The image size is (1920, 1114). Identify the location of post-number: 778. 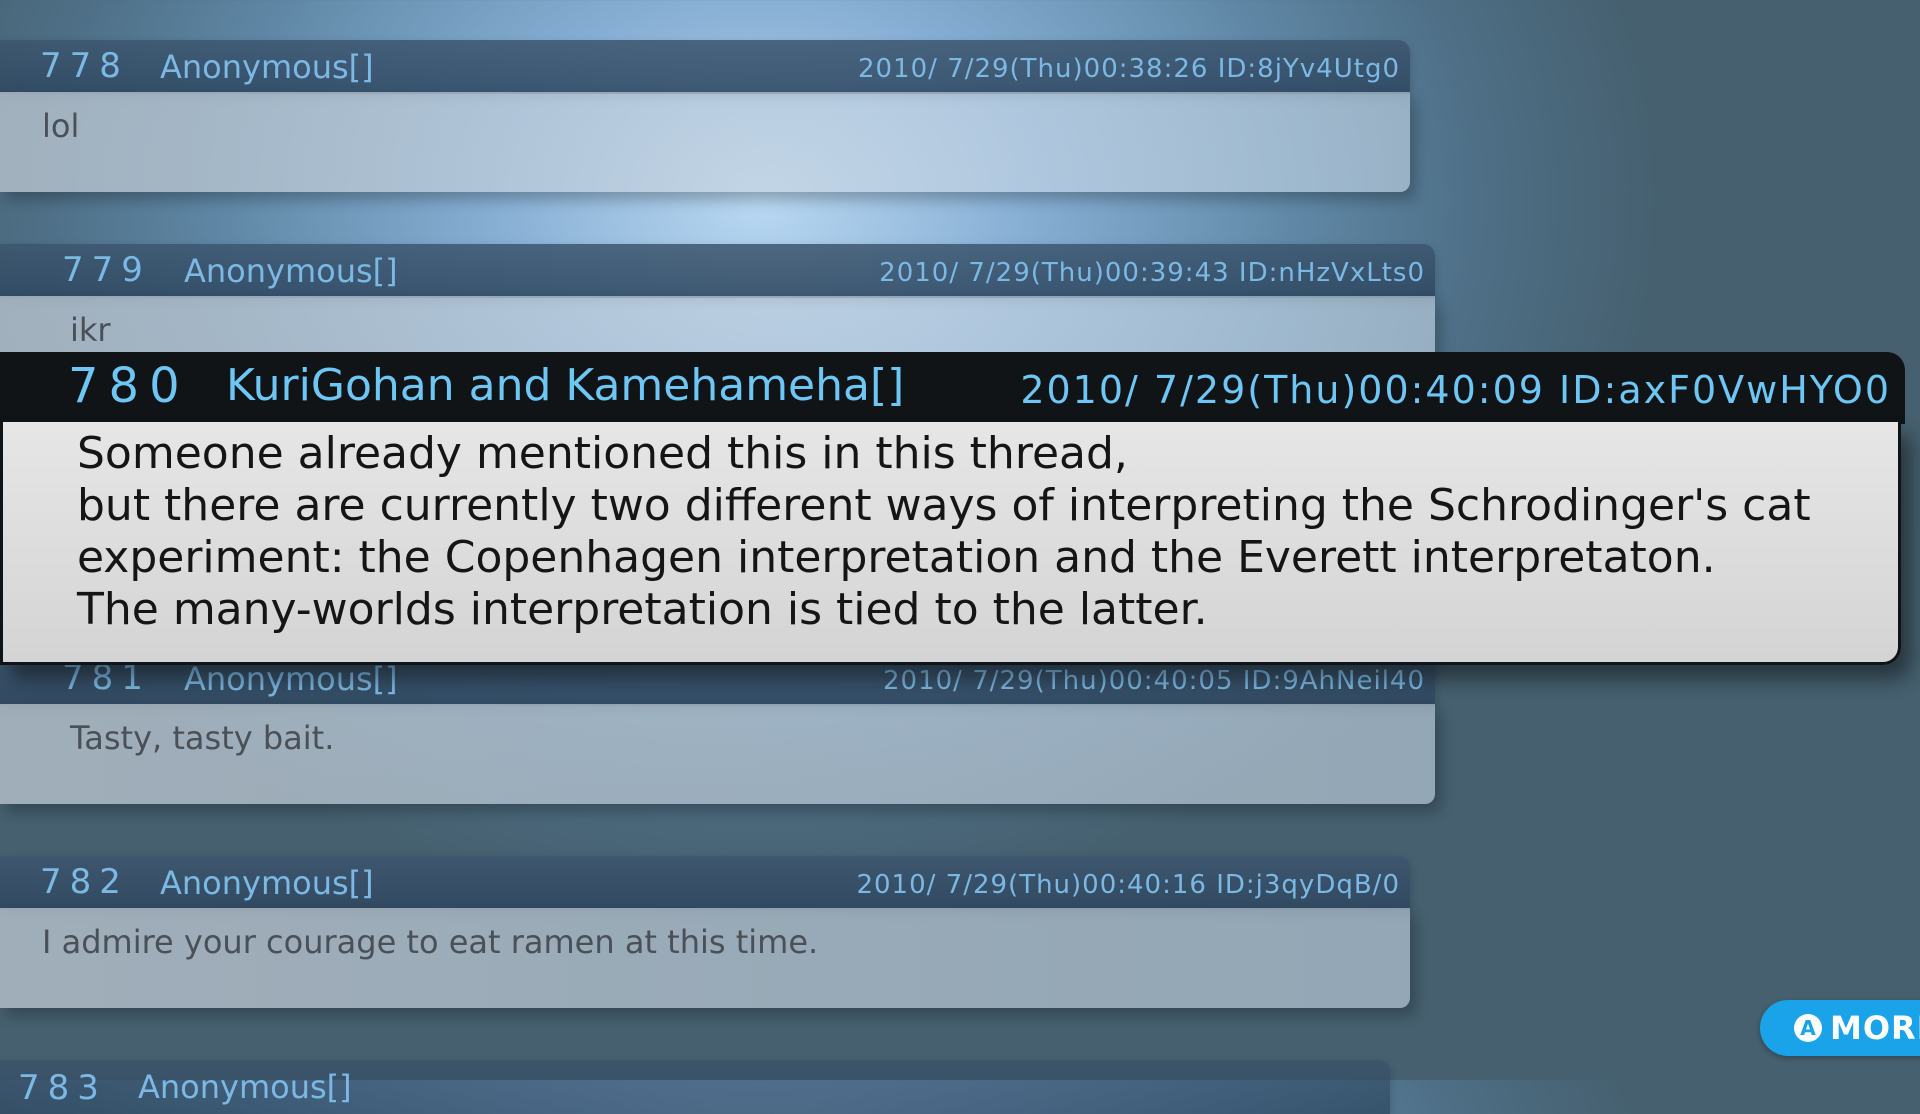
(84, 66).